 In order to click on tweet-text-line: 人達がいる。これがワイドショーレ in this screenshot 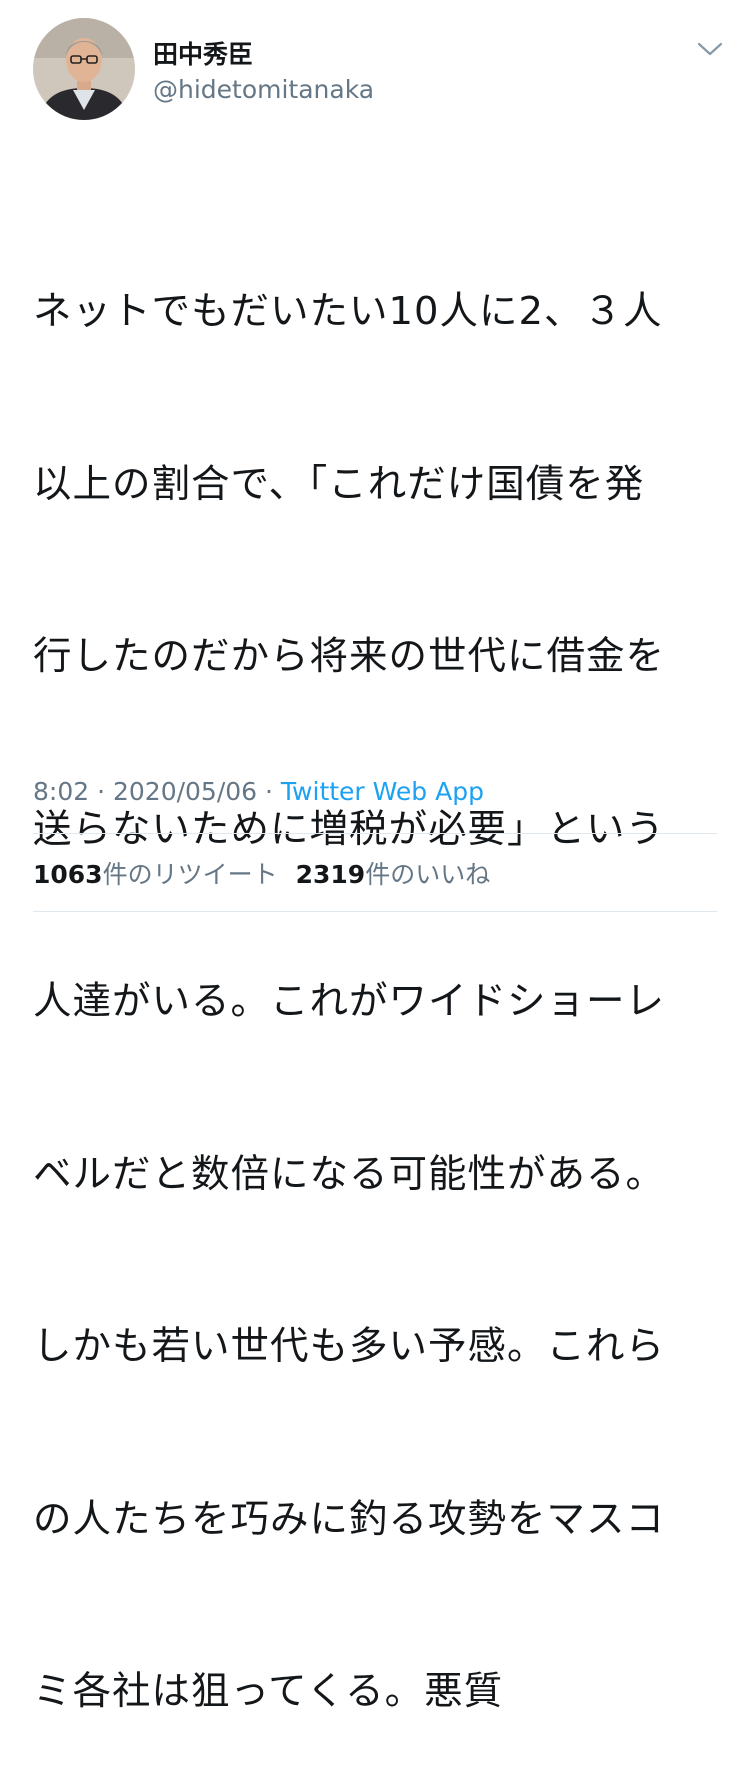, I will do `click(349, 1001)`.